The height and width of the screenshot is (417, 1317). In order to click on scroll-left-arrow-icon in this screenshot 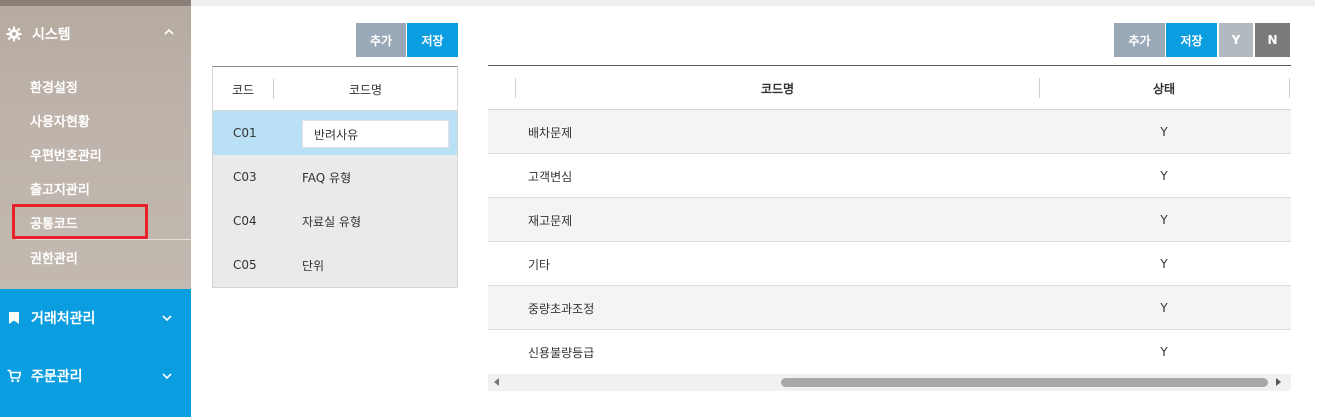, I will do `click(496, 382)`.